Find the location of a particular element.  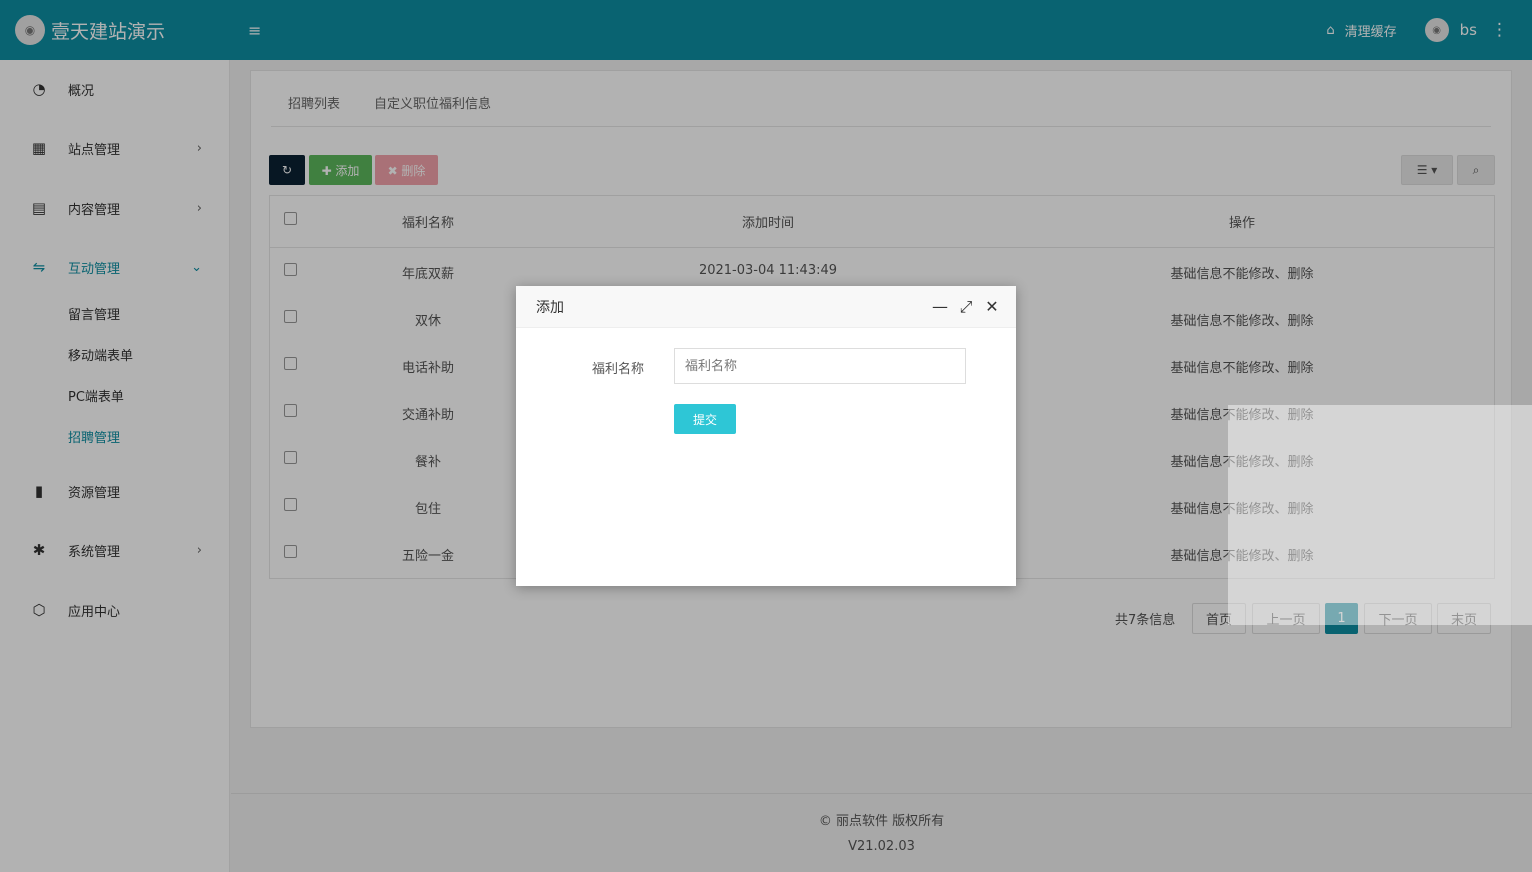

submit-button: 提交 is located at coordinates (705, 419).